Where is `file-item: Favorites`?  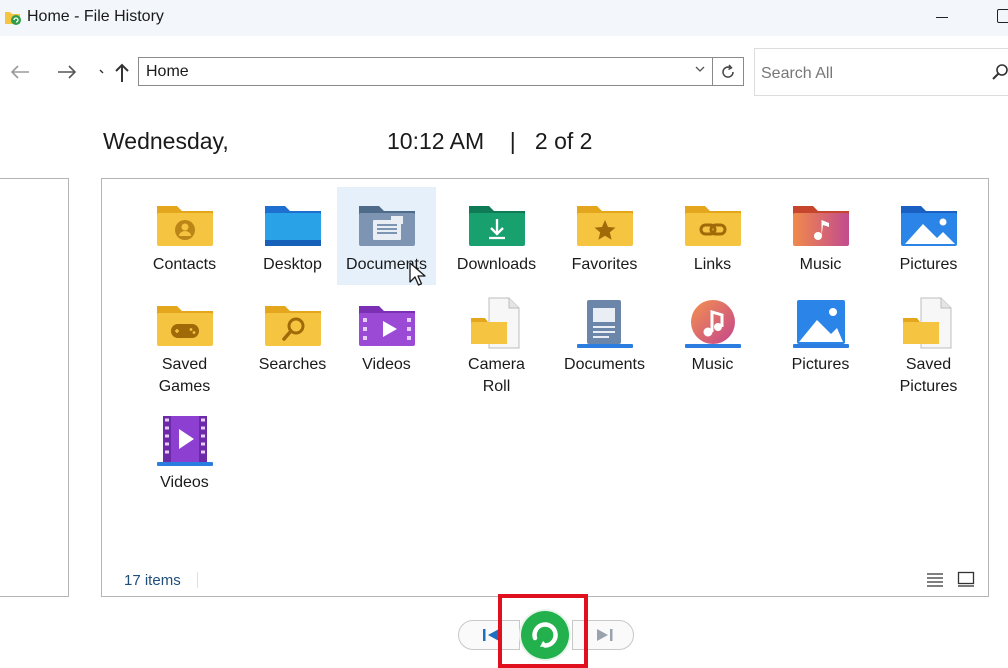 file-item: Favorites is located at coordinates (604, 231).